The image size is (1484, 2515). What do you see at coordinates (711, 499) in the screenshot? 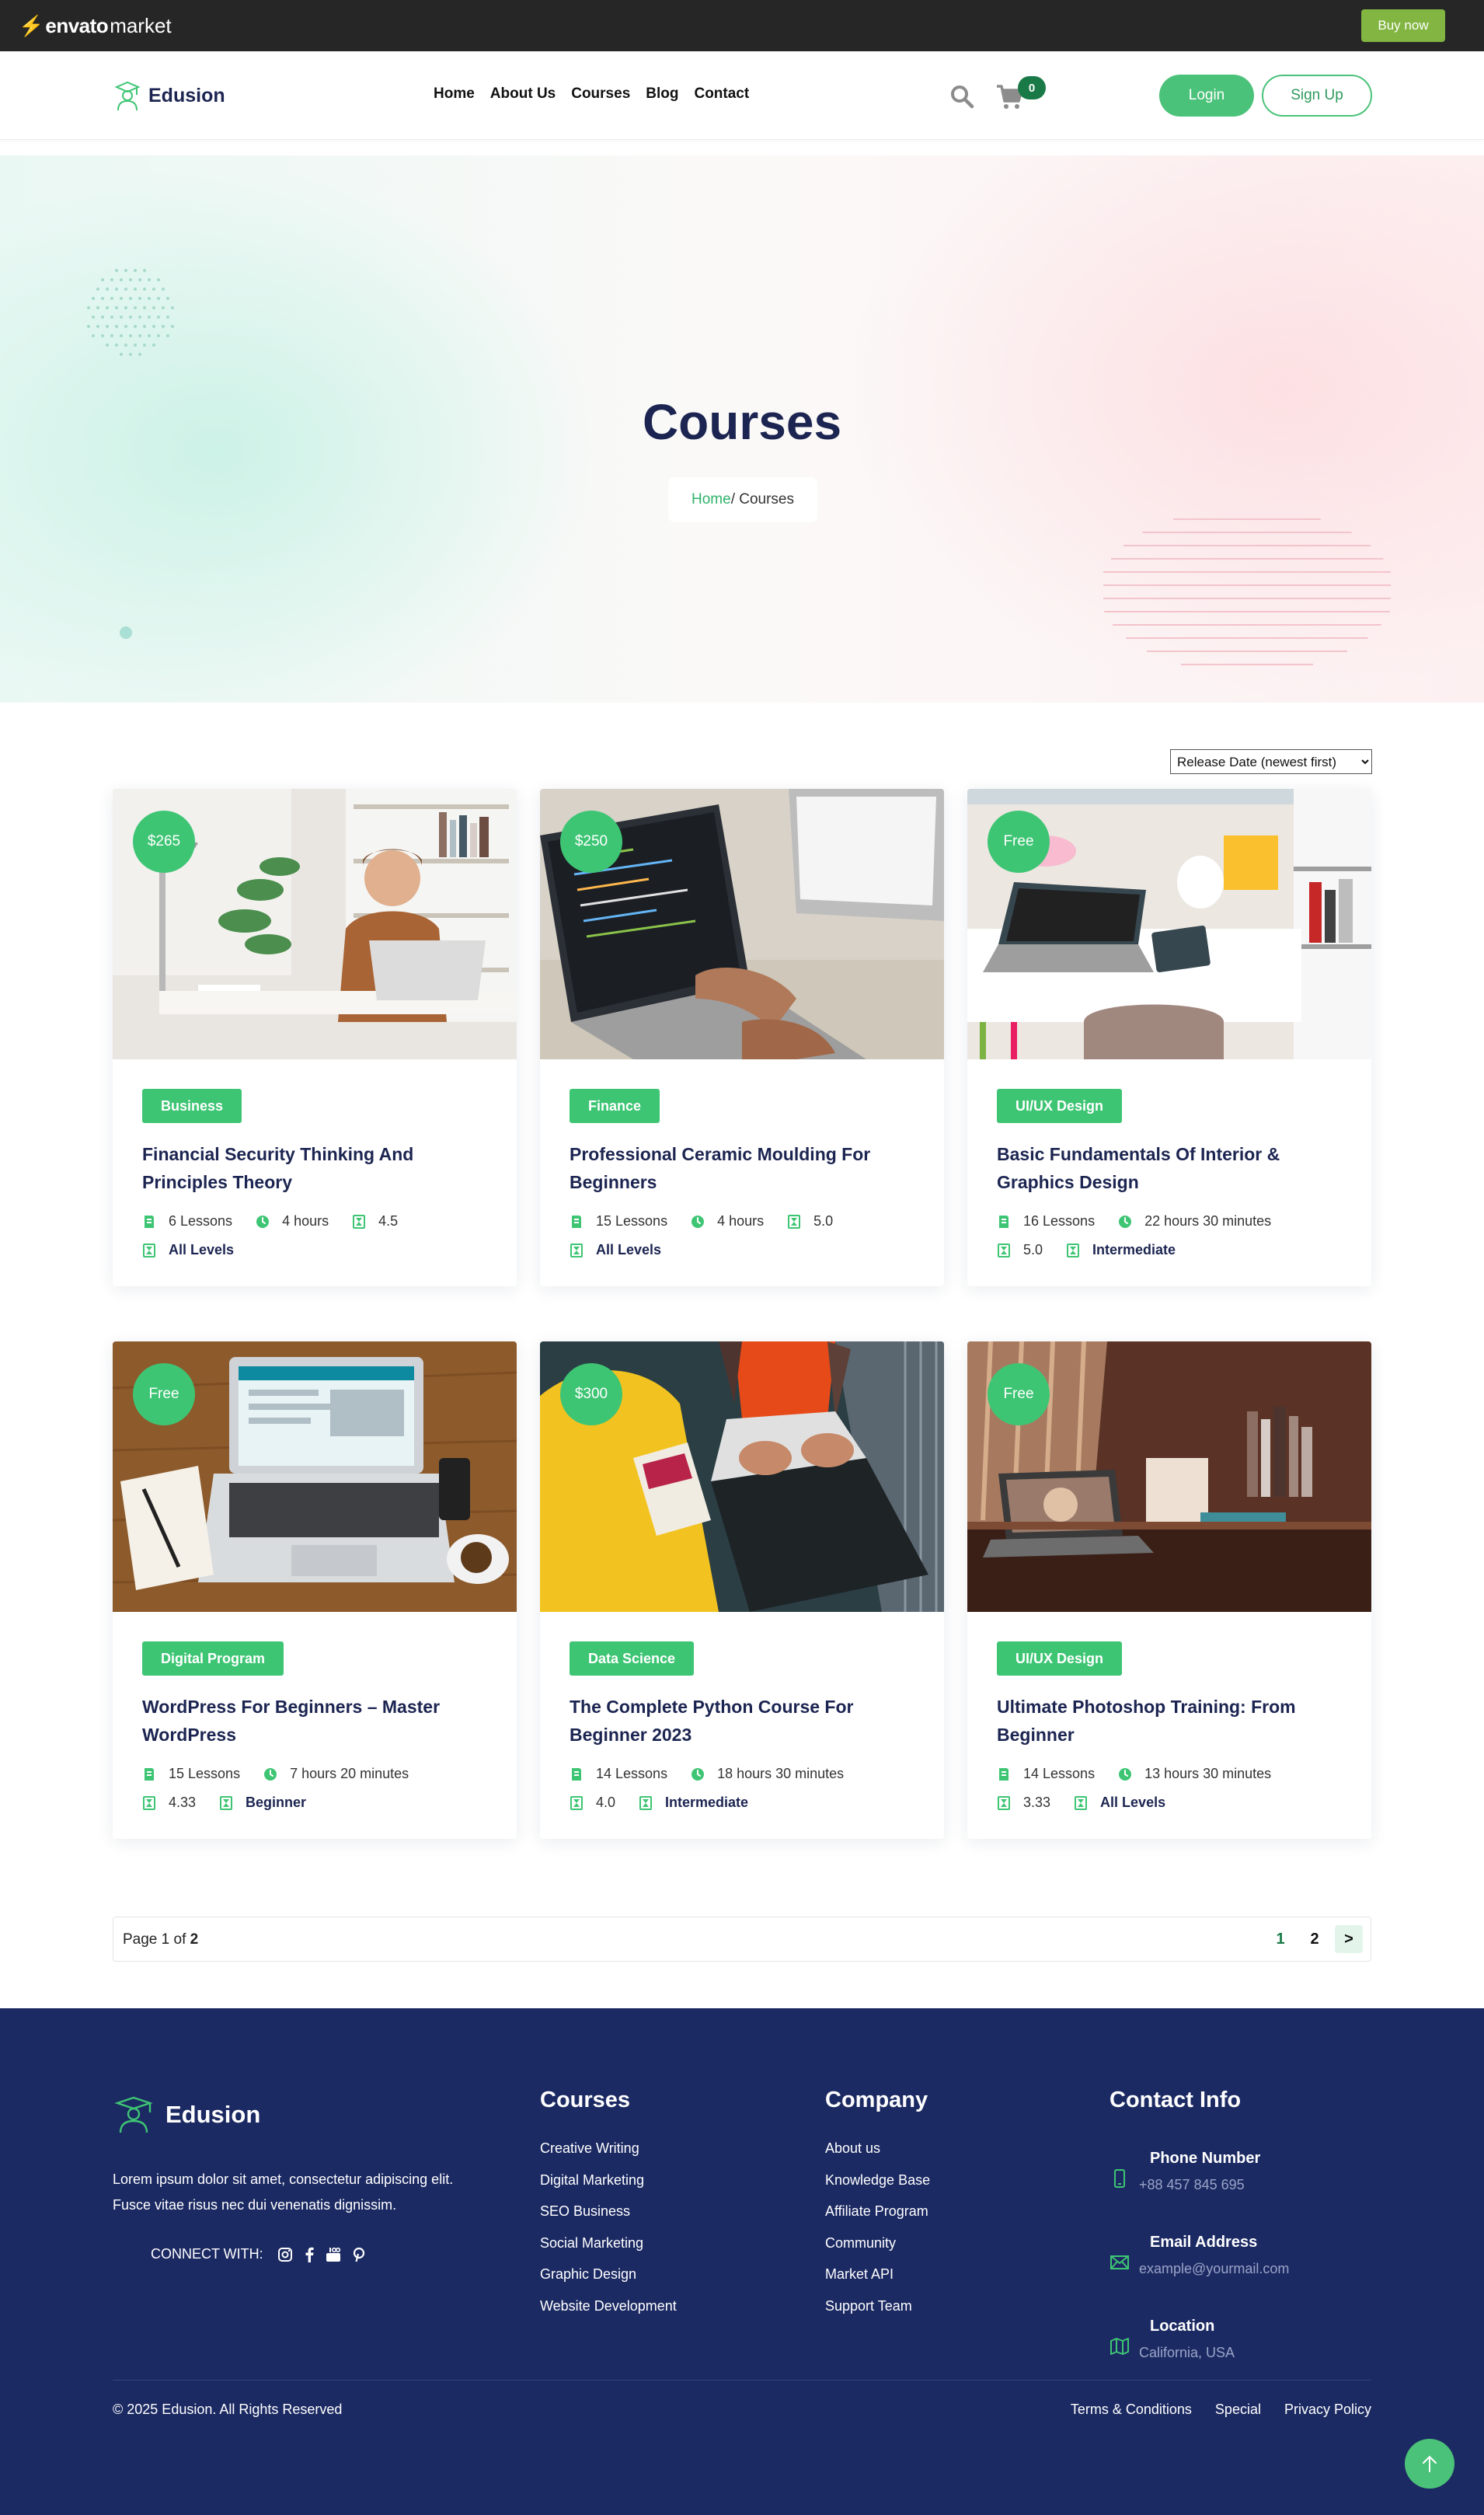
I see `breadcrumb-home: Home` at bounding box center [711, 499].